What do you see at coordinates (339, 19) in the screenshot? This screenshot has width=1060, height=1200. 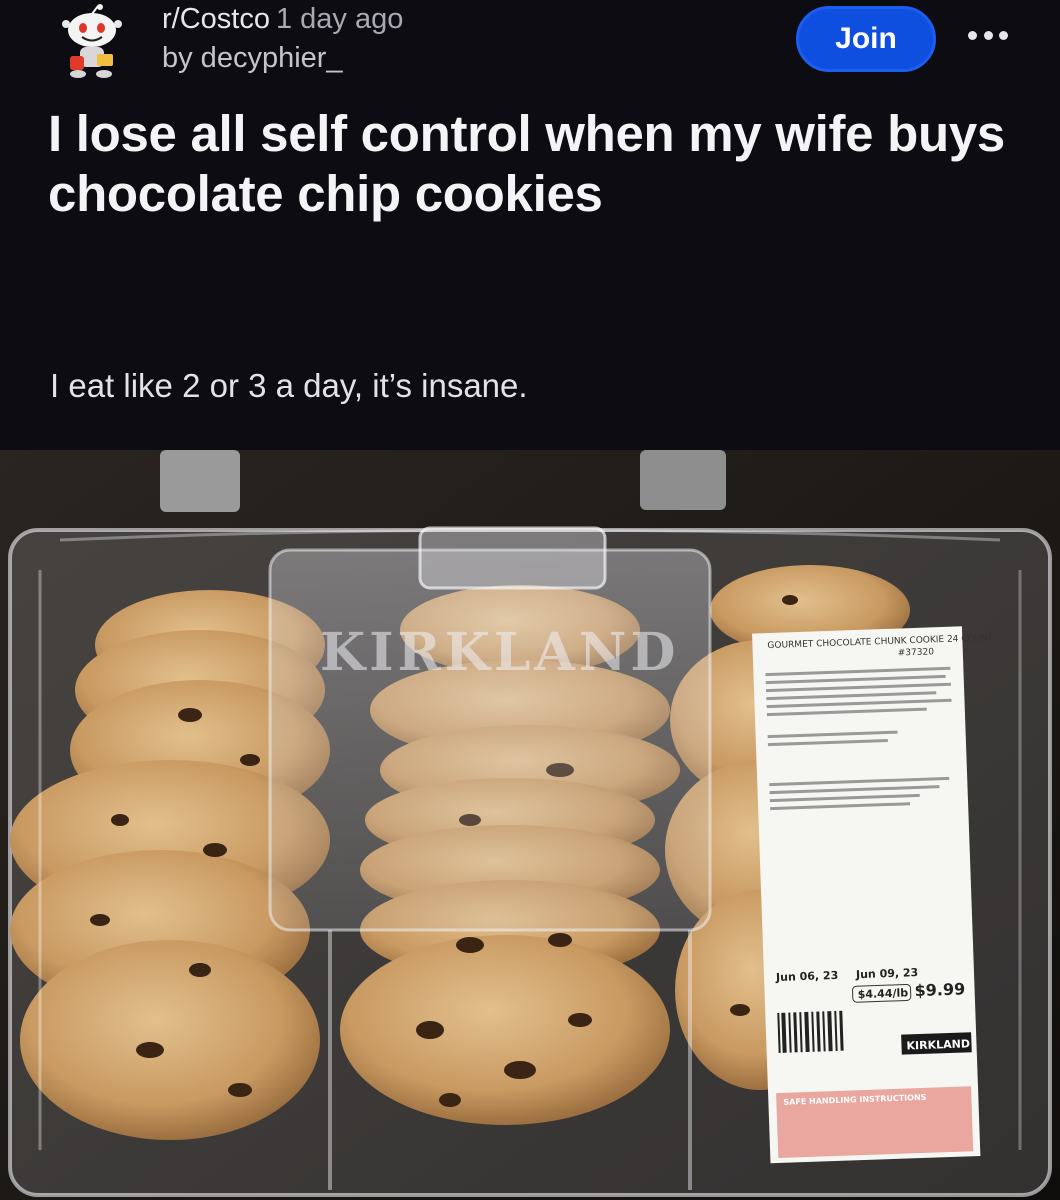 I see `post-time: 1 day ago` at bounding box center [339, 19].